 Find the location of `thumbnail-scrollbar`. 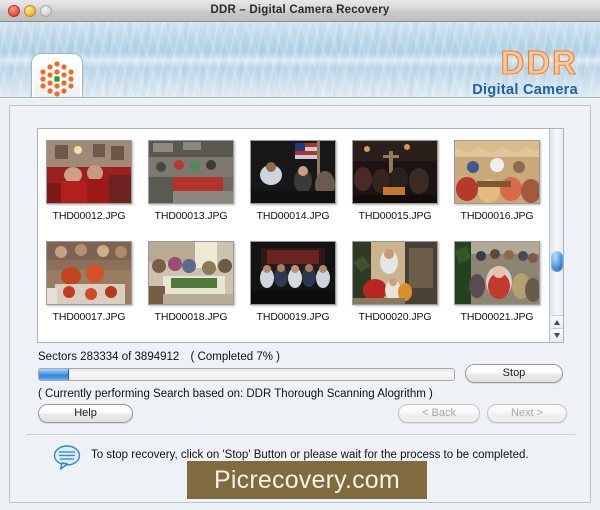

thumbnail-scrollbar is located at coordinates (556, 235).